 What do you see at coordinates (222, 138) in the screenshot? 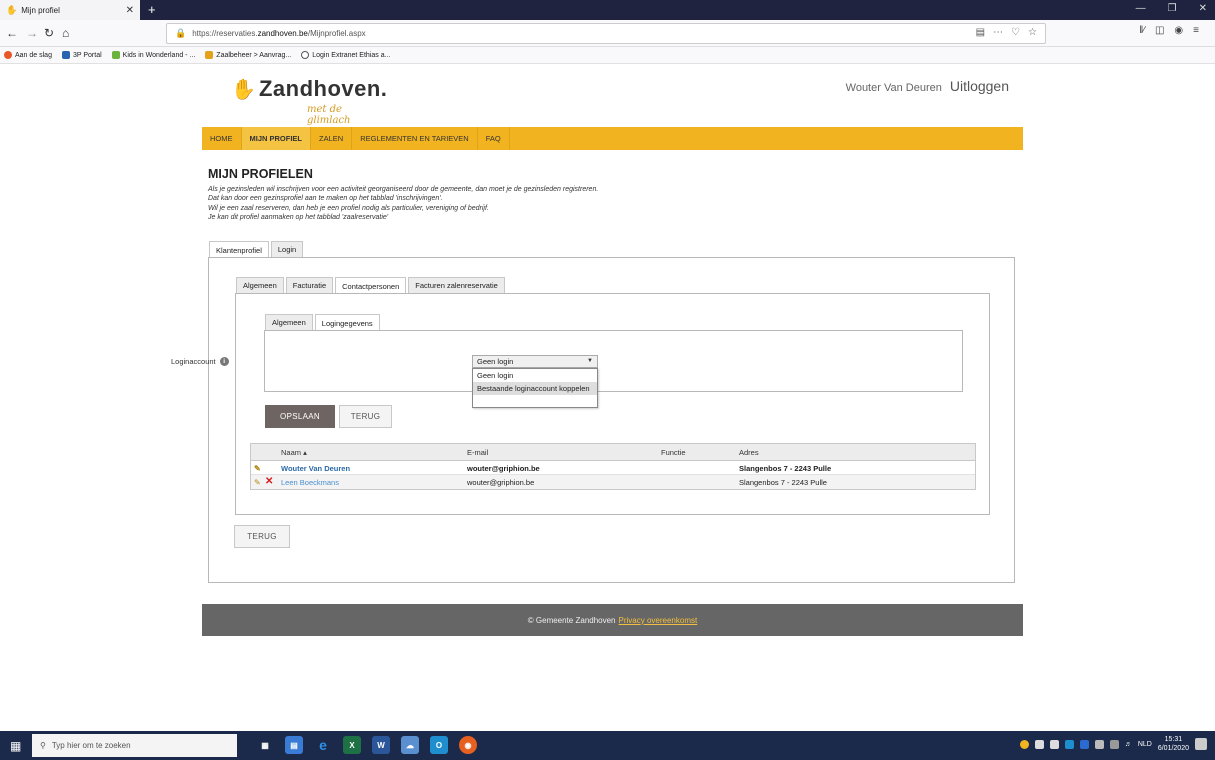
I see `menu-home: HOME` at bounding box center [222, 138].